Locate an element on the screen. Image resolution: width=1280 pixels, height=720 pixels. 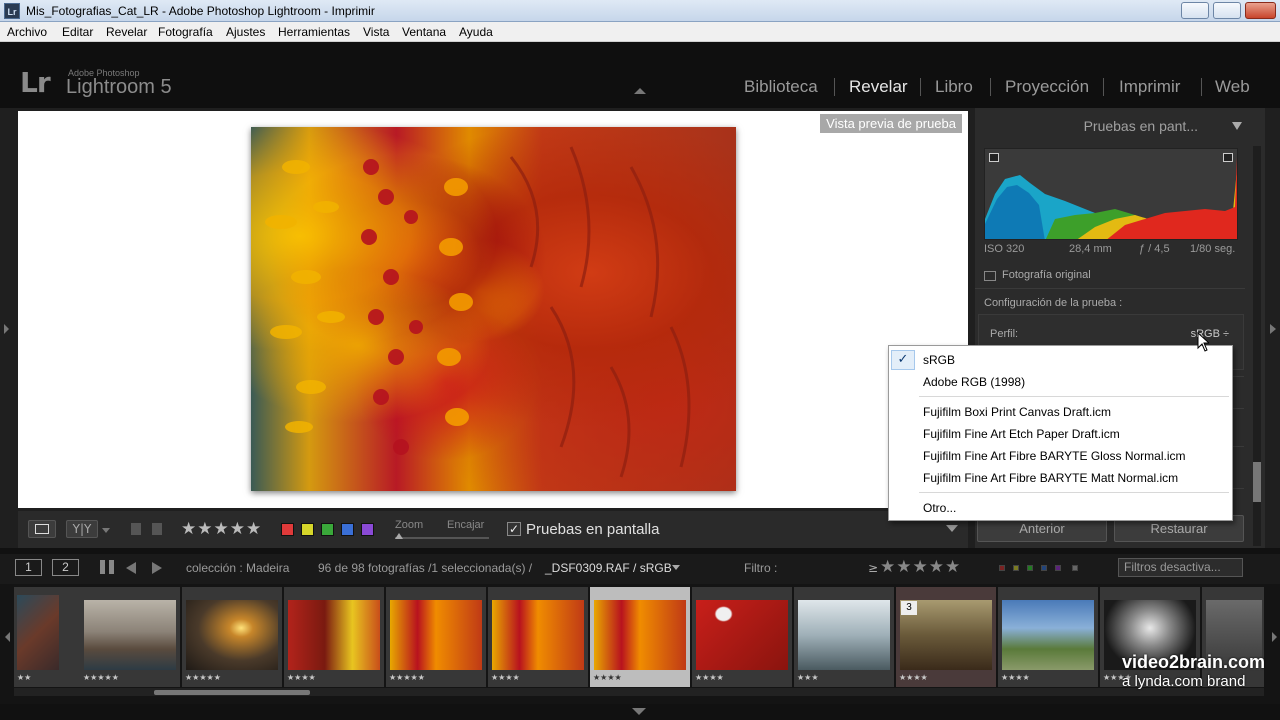
menu-revelar: Revelar is located at coordinates (126, 32).